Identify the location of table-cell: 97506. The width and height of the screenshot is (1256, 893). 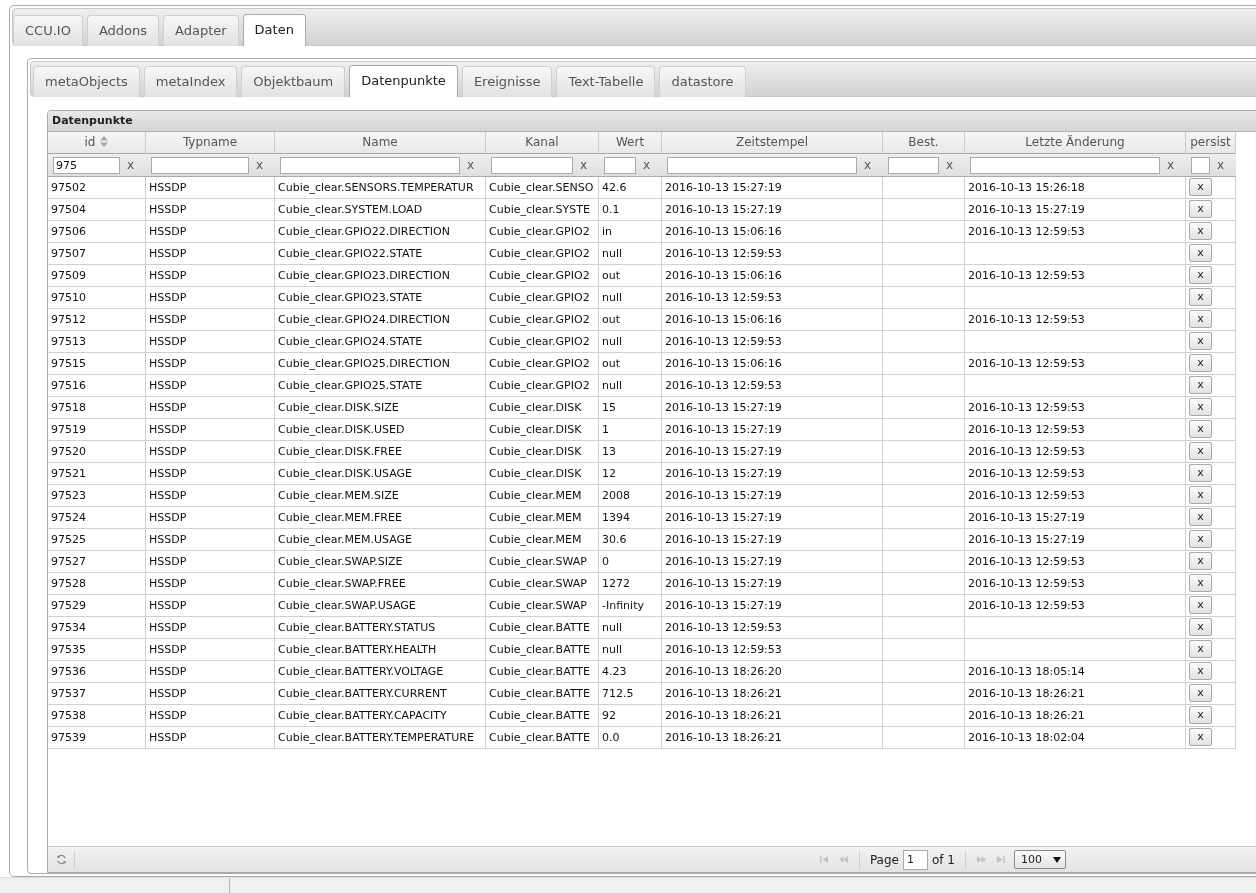
(97, 232).